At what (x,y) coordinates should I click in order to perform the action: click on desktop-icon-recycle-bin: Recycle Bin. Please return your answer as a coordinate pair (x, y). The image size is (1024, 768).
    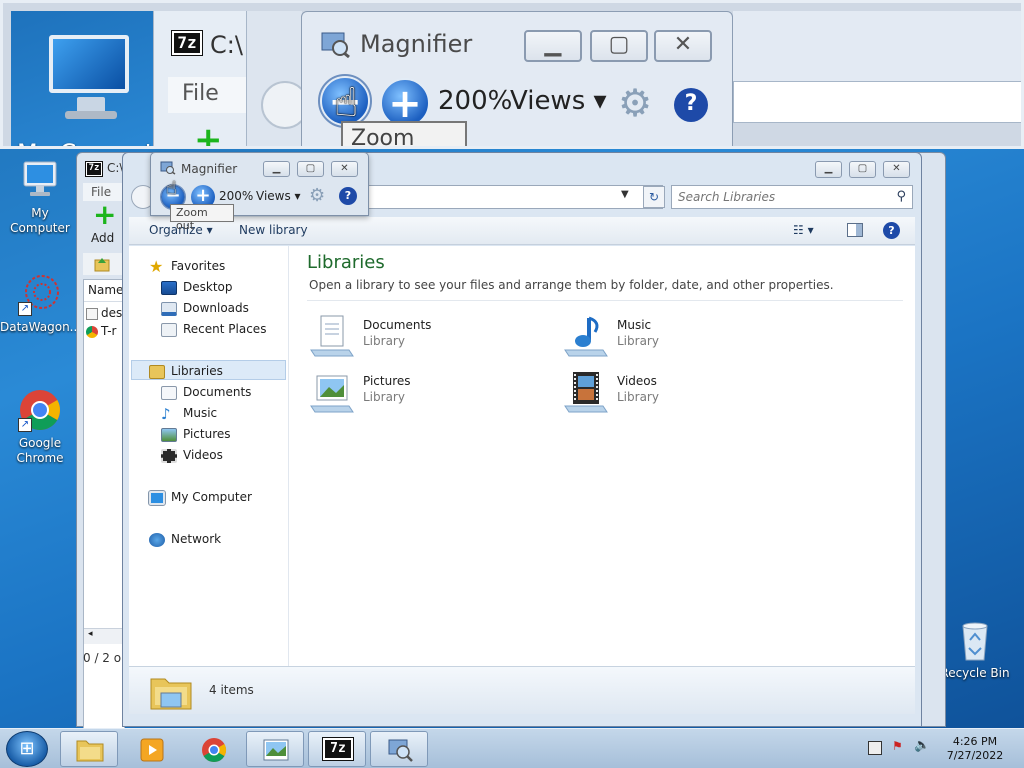
    Looking at the image, I should click on (975, 649).